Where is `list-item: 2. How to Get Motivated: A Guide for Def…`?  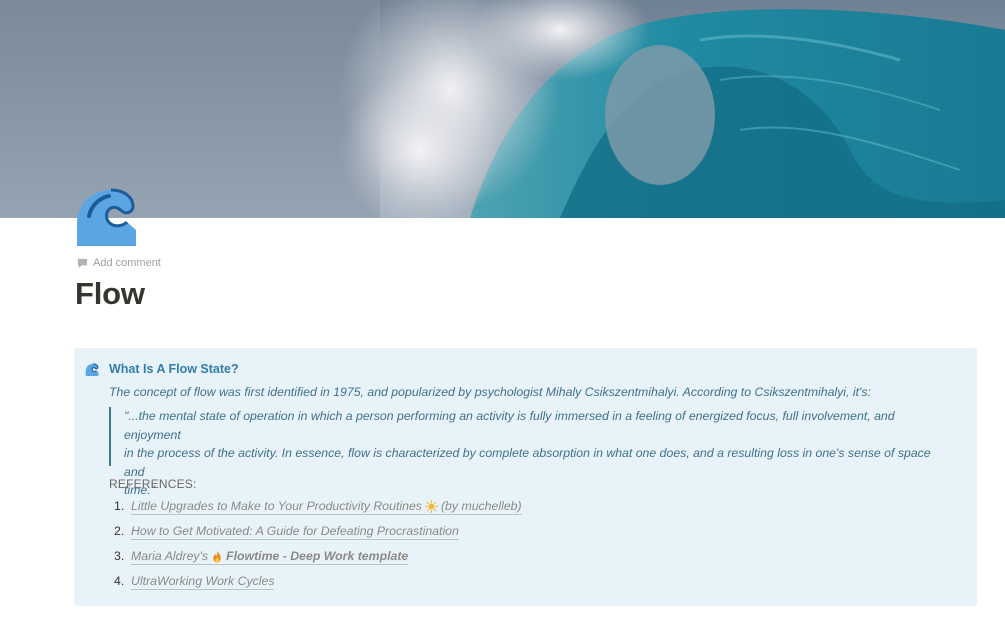
list-item: 2. How to Get Motivated: A Guide for Def… is located at coordinates (315, 536).